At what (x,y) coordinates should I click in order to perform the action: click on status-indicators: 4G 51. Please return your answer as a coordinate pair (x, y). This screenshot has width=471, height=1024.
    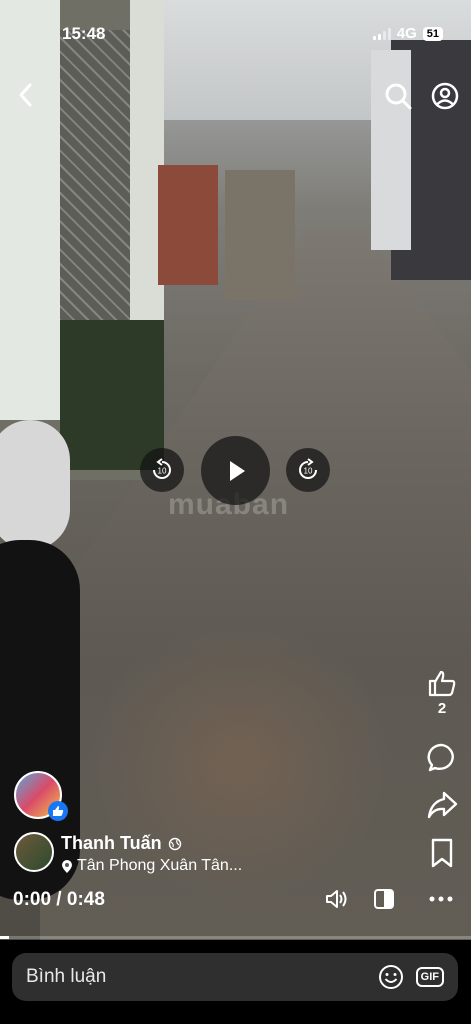
    Looking at the image, I should click on (407, 33).